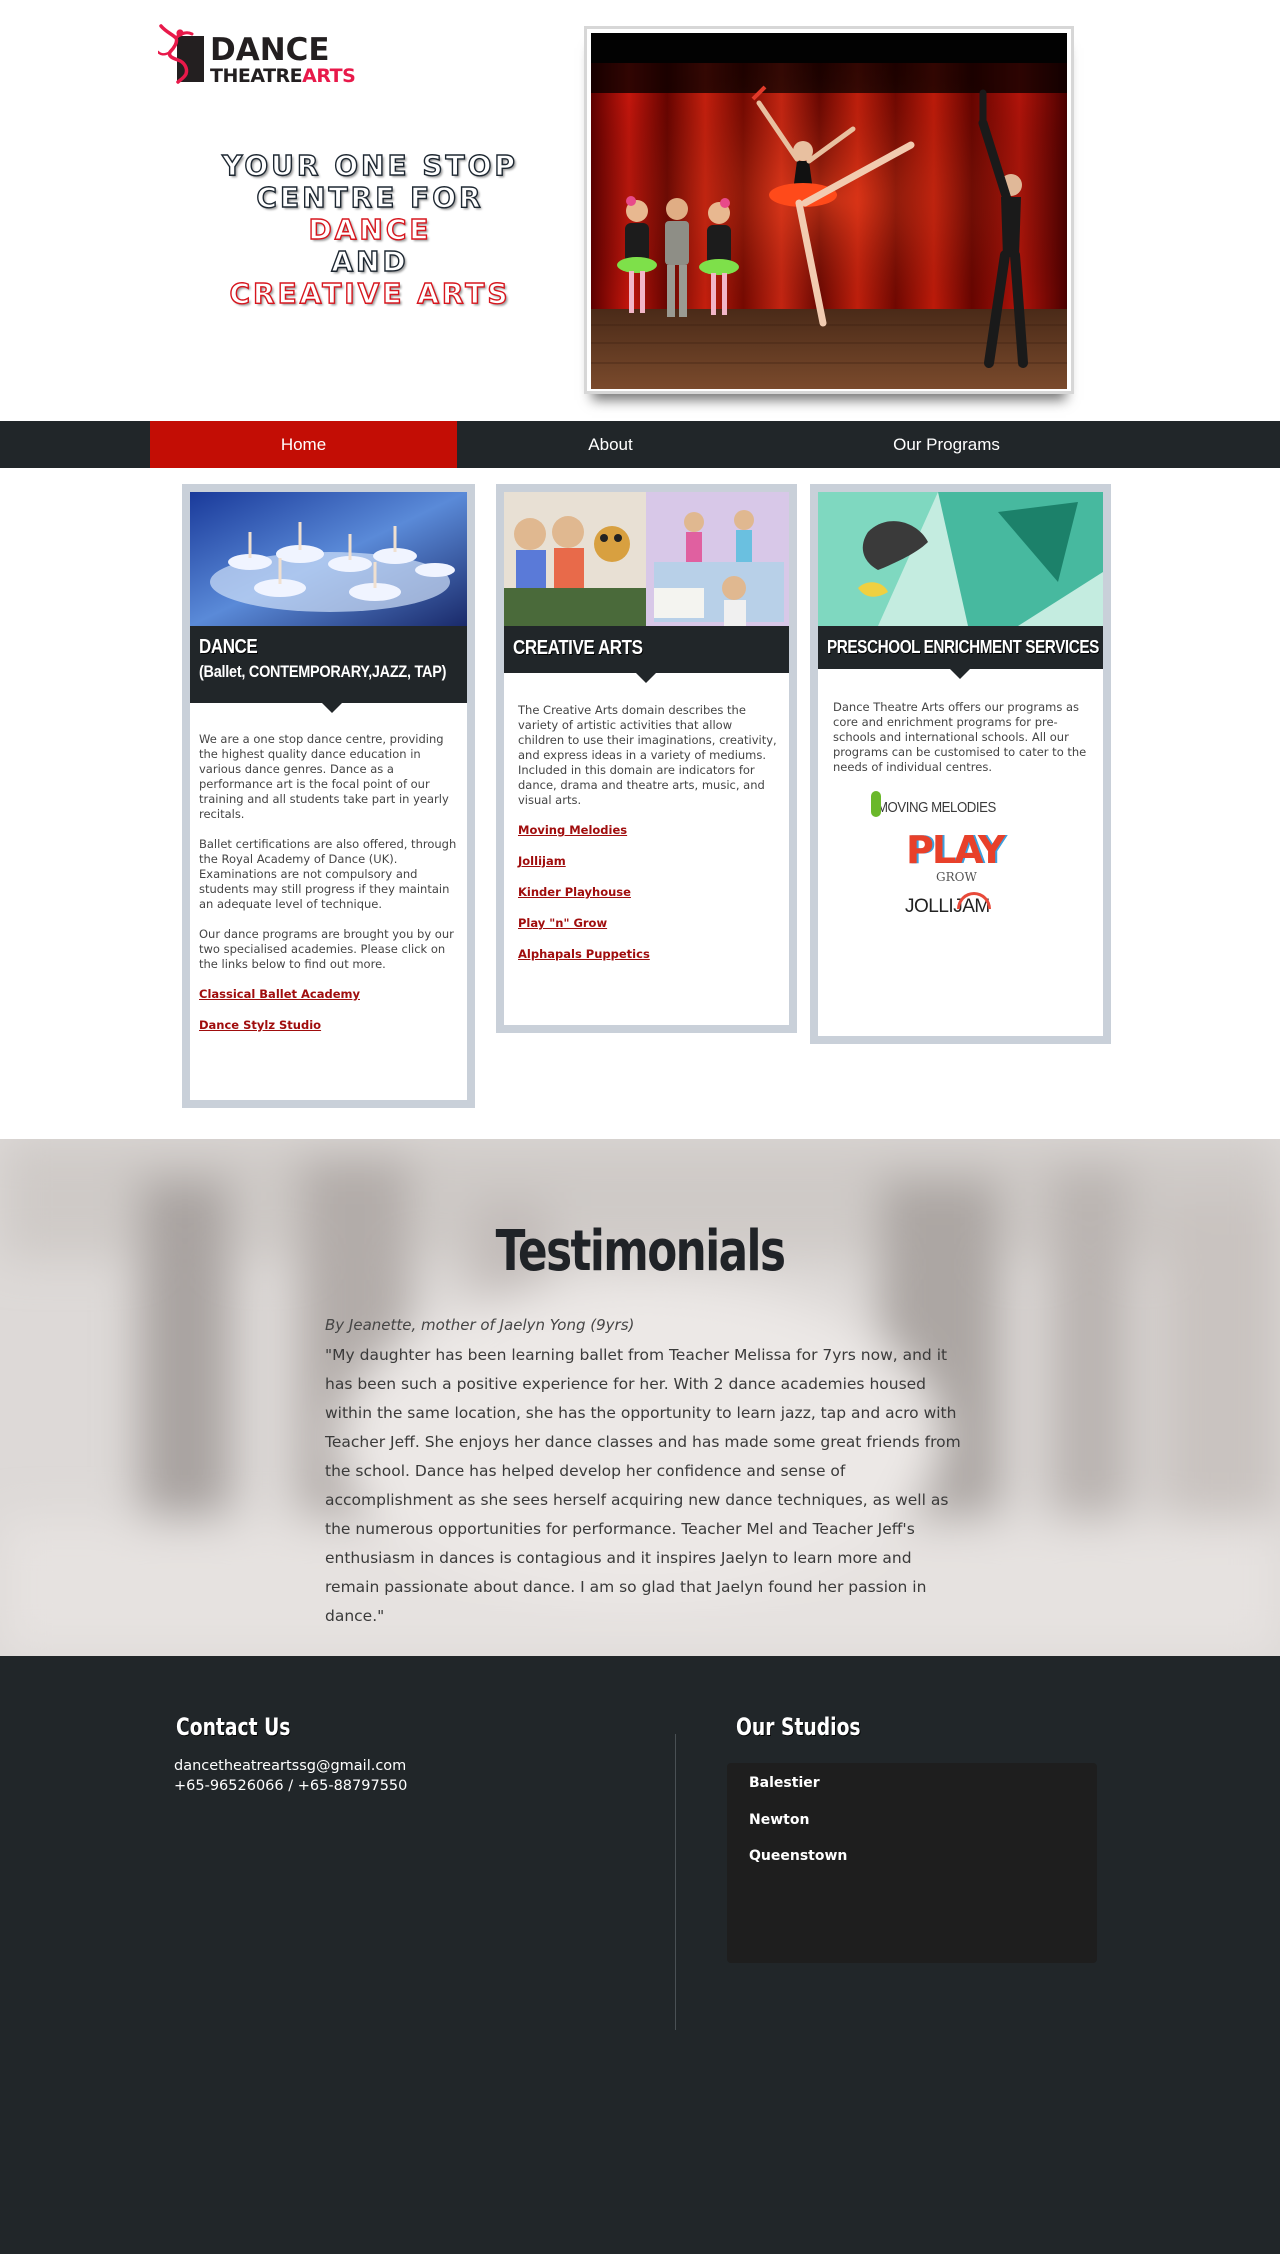 The width and height of the screenshot is (1280, 2254). Describe the element at coordinates (779, 1820) in the screenshot. I see `studio-item-newton: Newton` at that location.